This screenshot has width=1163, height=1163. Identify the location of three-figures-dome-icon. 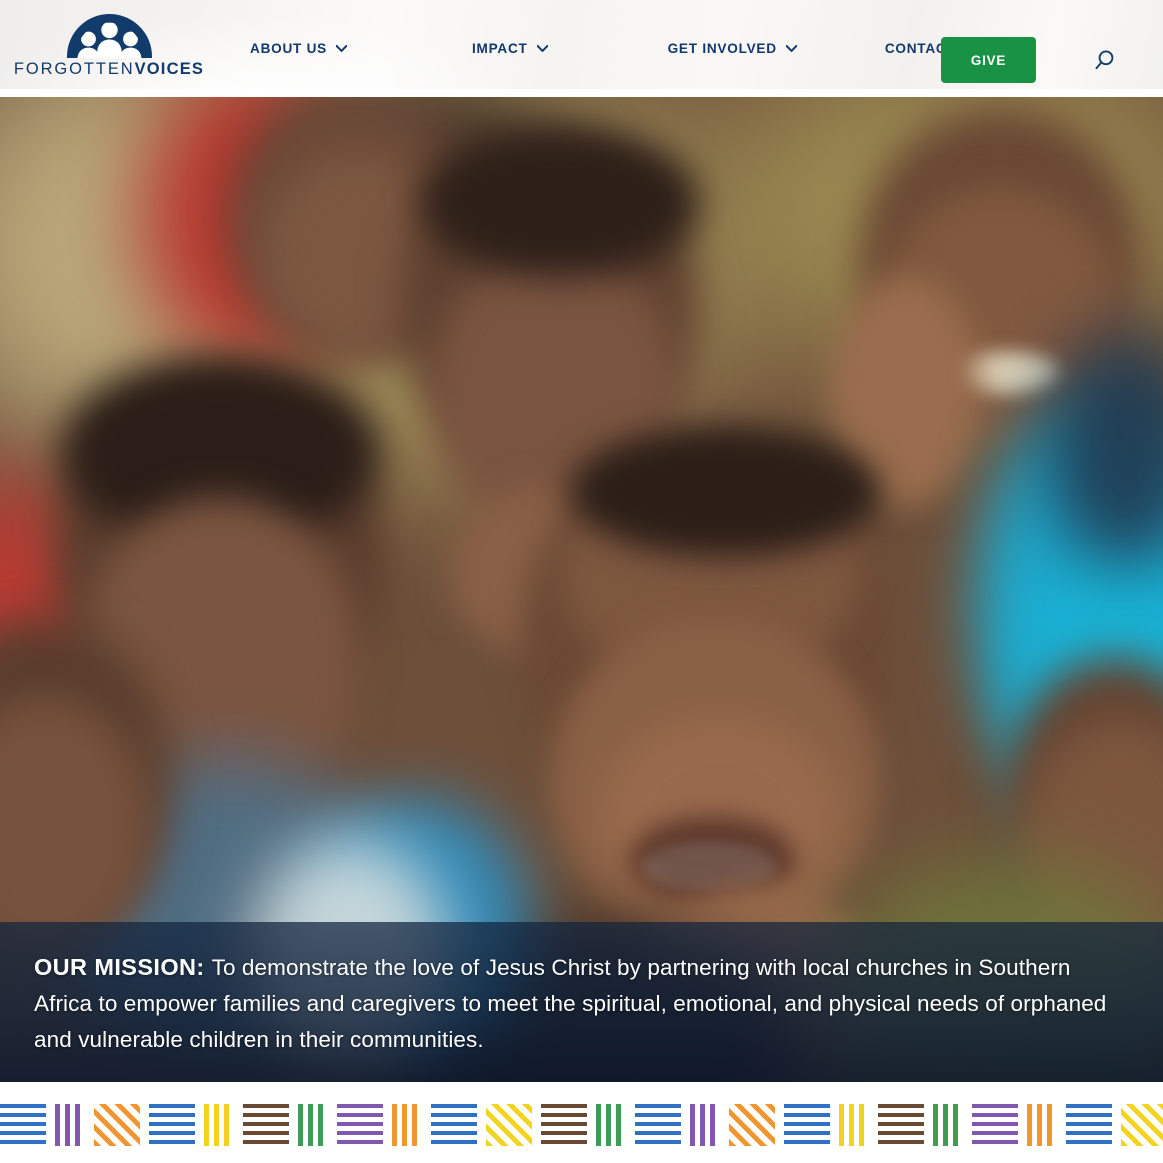
(109, 36).